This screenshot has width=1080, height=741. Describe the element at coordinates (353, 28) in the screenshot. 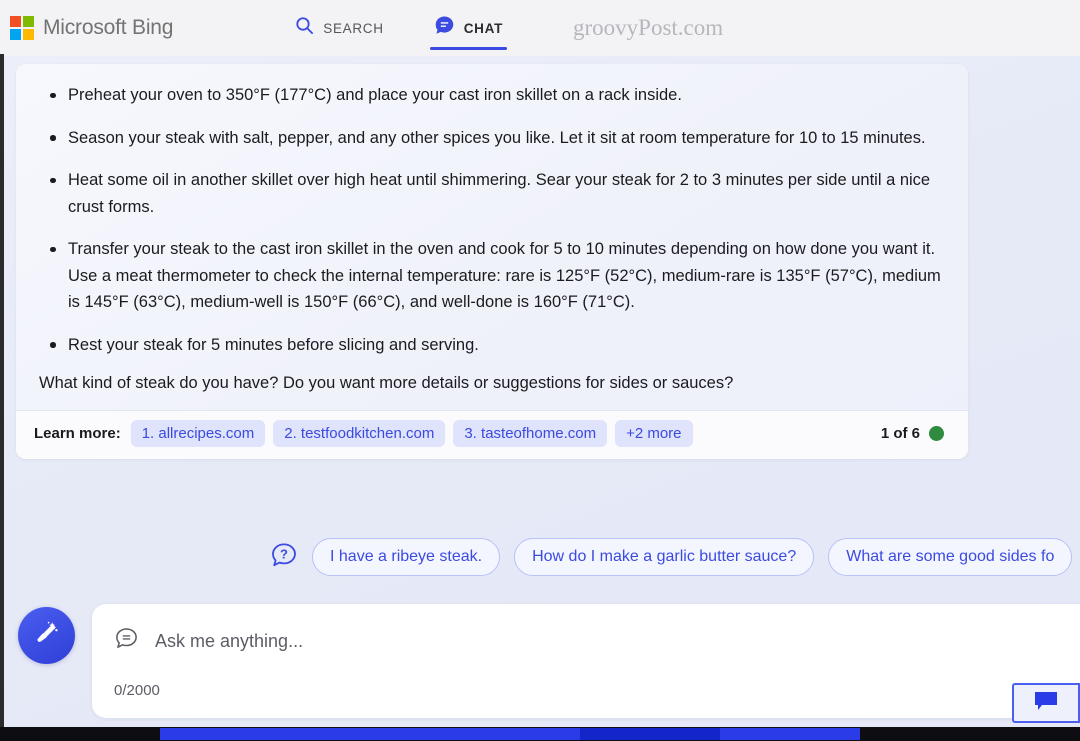

I see `tab-search-label: SEARCH` at that location.